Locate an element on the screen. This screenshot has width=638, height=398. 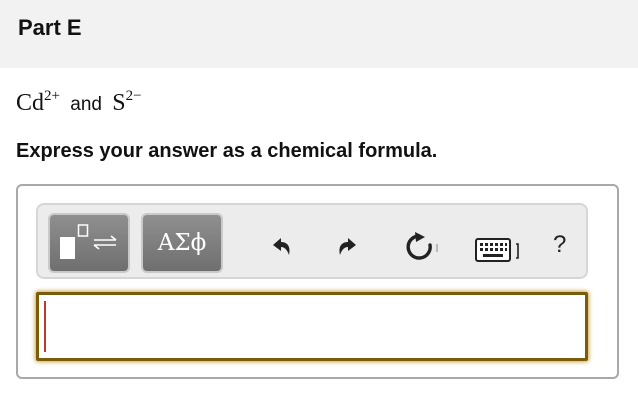
part-title: Part E is located at coordinates (50, 27).